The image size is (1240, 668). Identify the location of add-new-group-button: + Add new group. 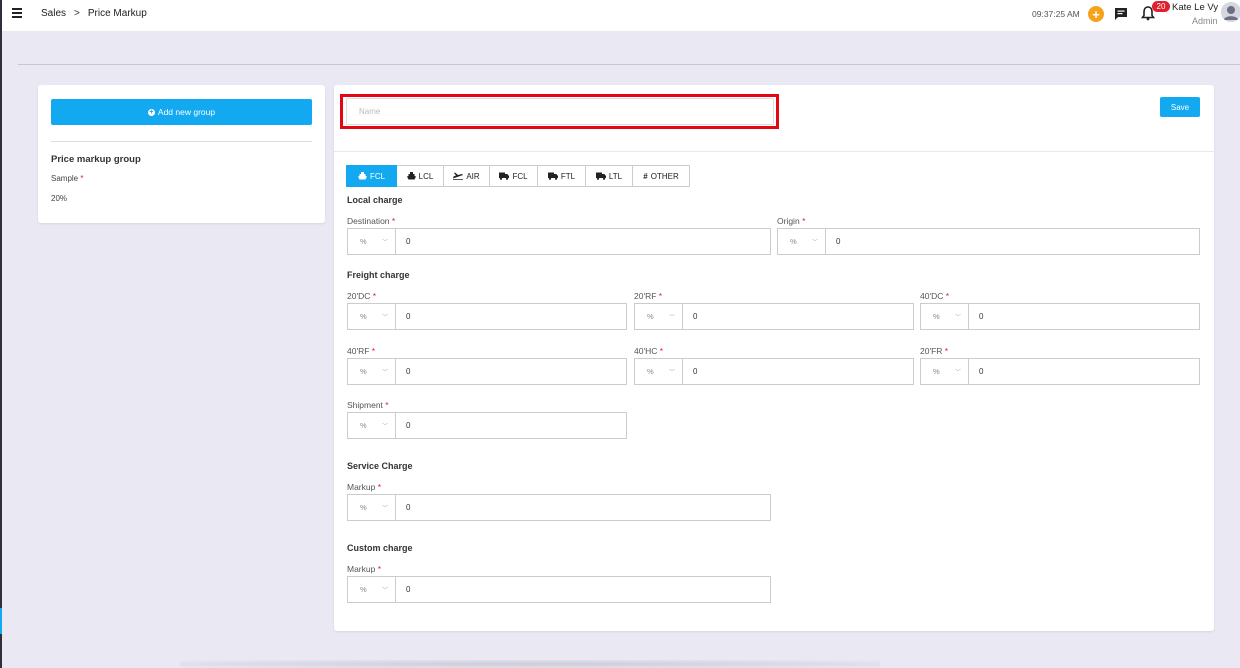
(181, 112).